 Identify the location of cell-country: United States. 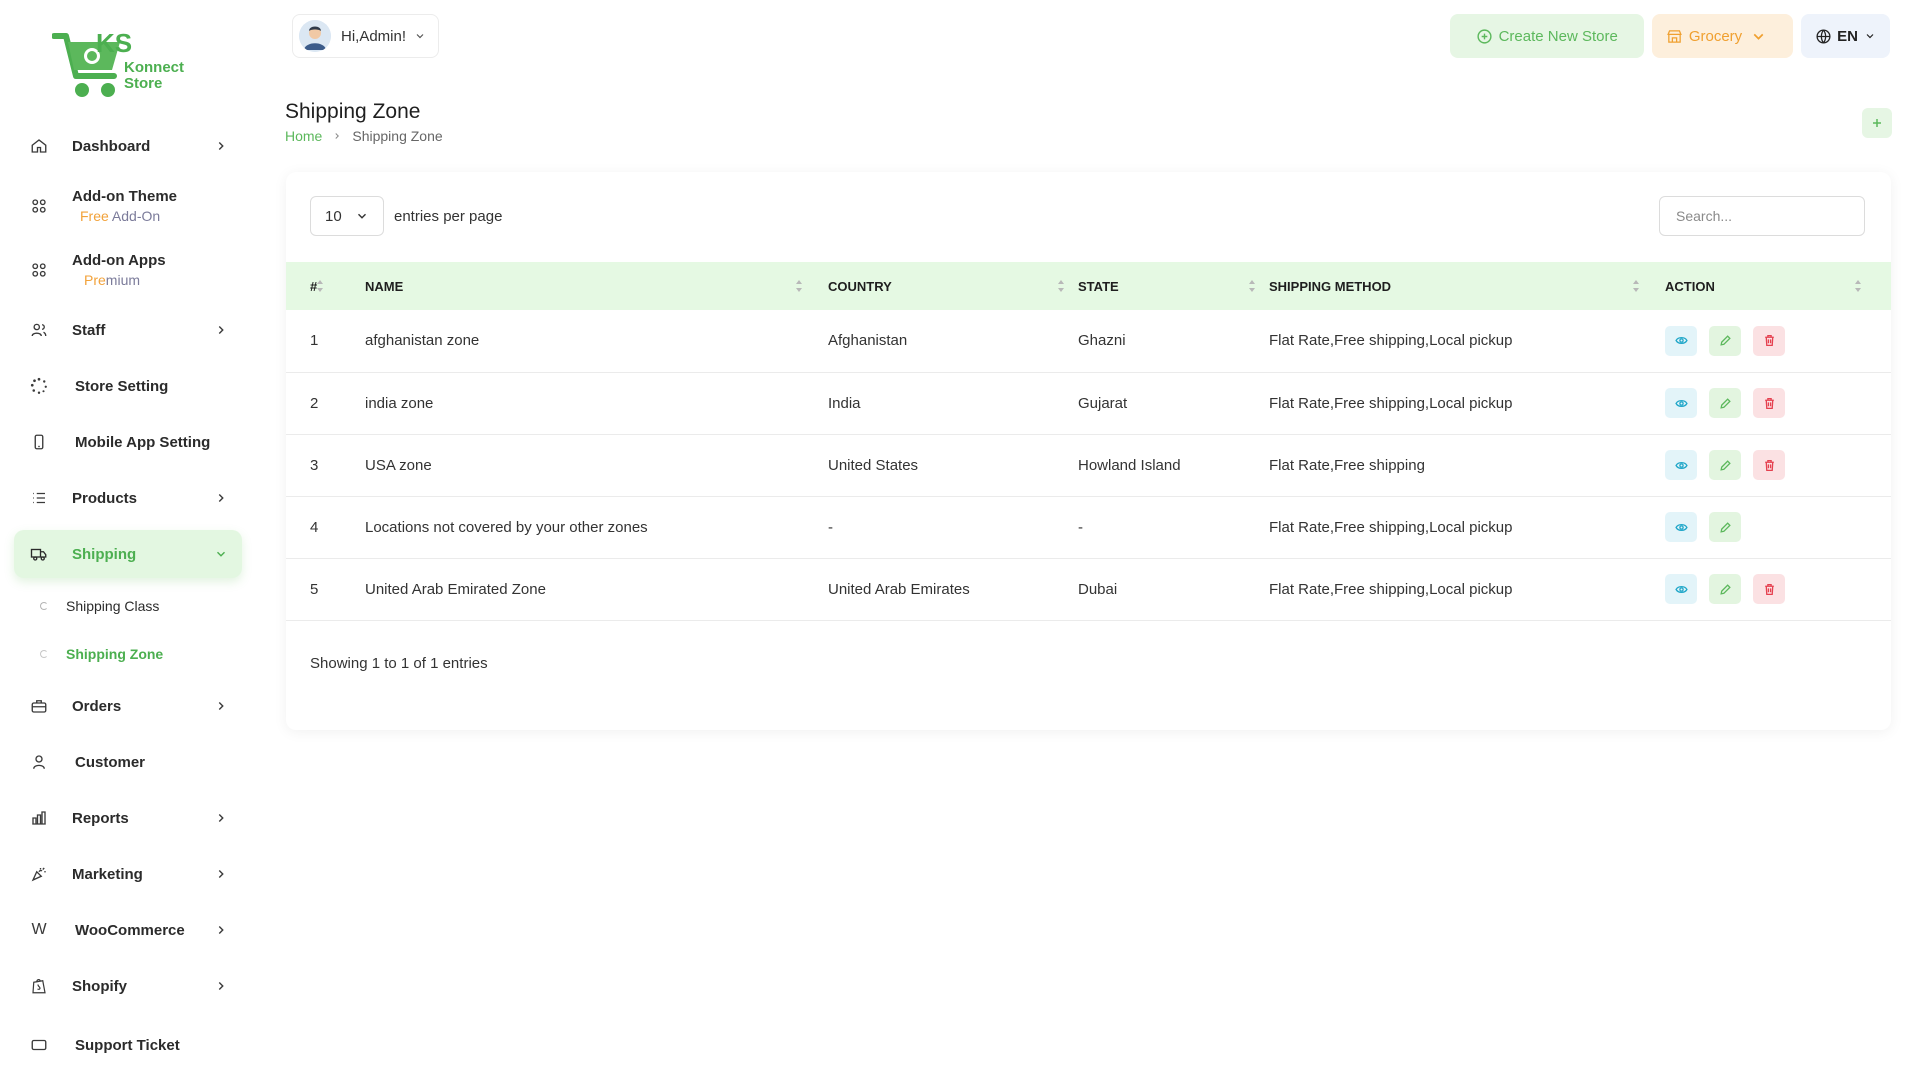
(873, 465).